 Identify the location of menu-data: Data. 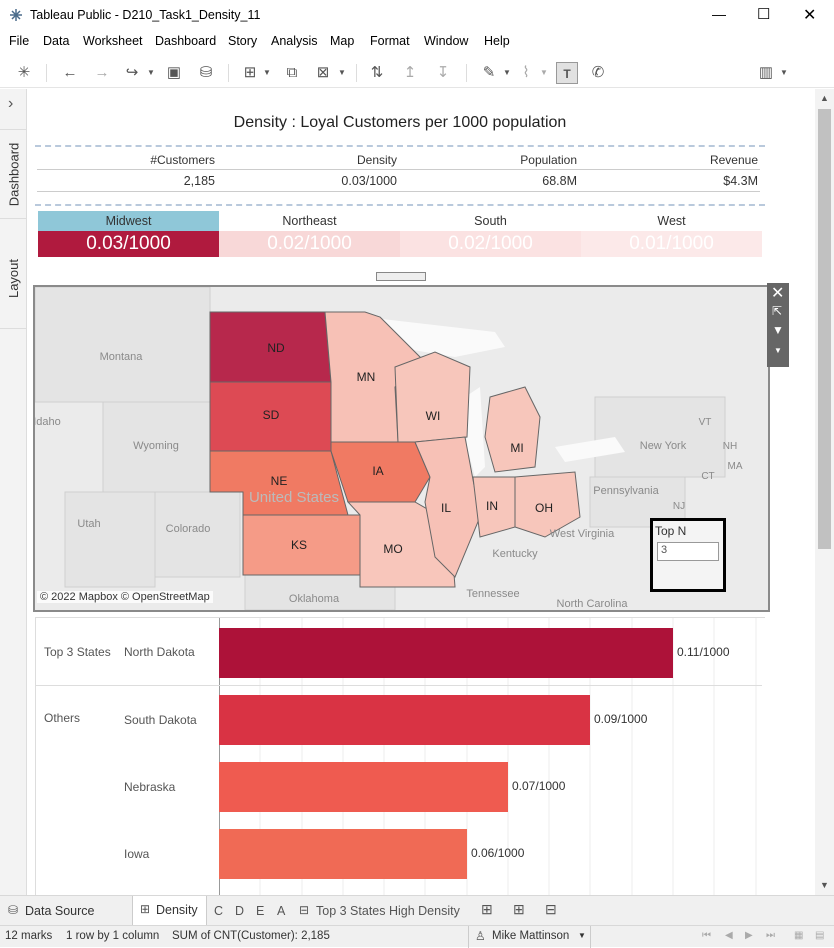
(56, 41).